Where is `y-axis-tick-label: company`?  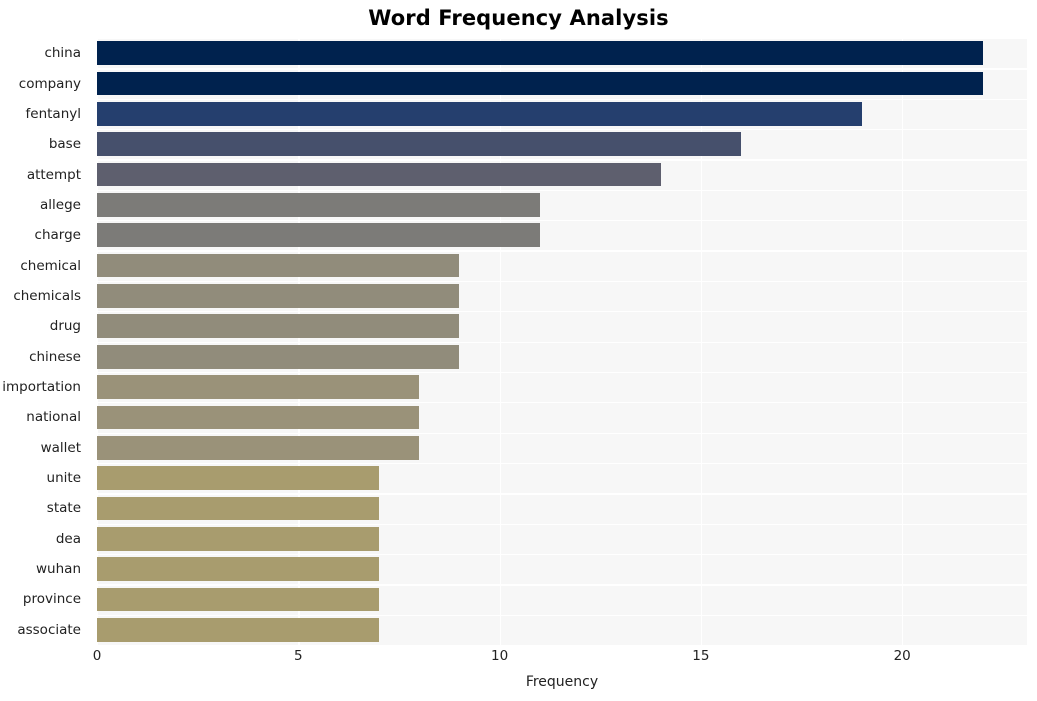
y-axis-tick-label: company is located at coordinates (49, 83).